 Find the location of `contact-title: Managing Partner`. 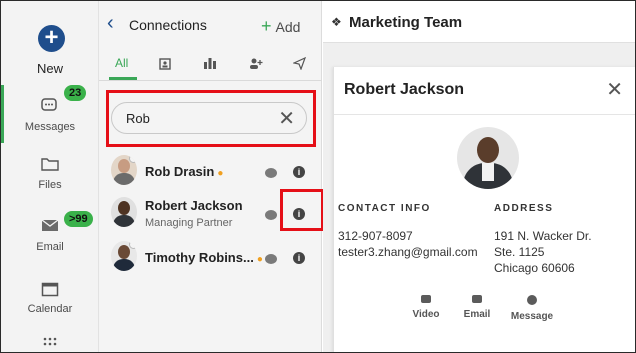

contact-title: Managing Partner is located at coordinates (189, 223).